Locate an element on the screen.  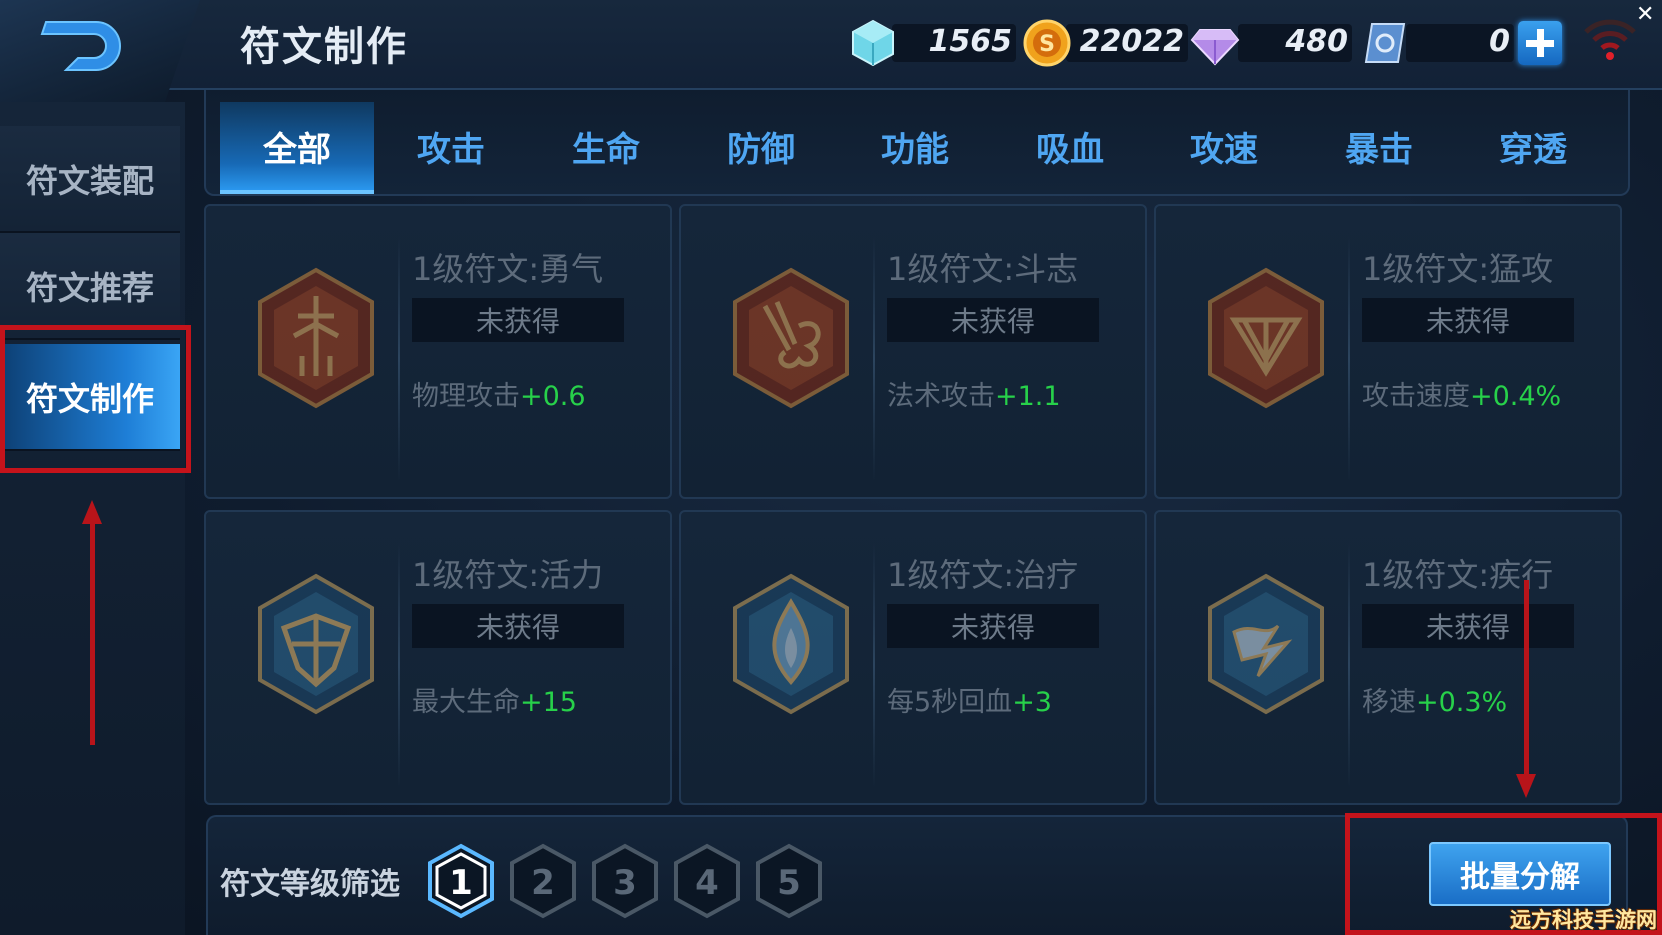
rune-attribute: 最大生命+15 is located at coordinates (494, 699).